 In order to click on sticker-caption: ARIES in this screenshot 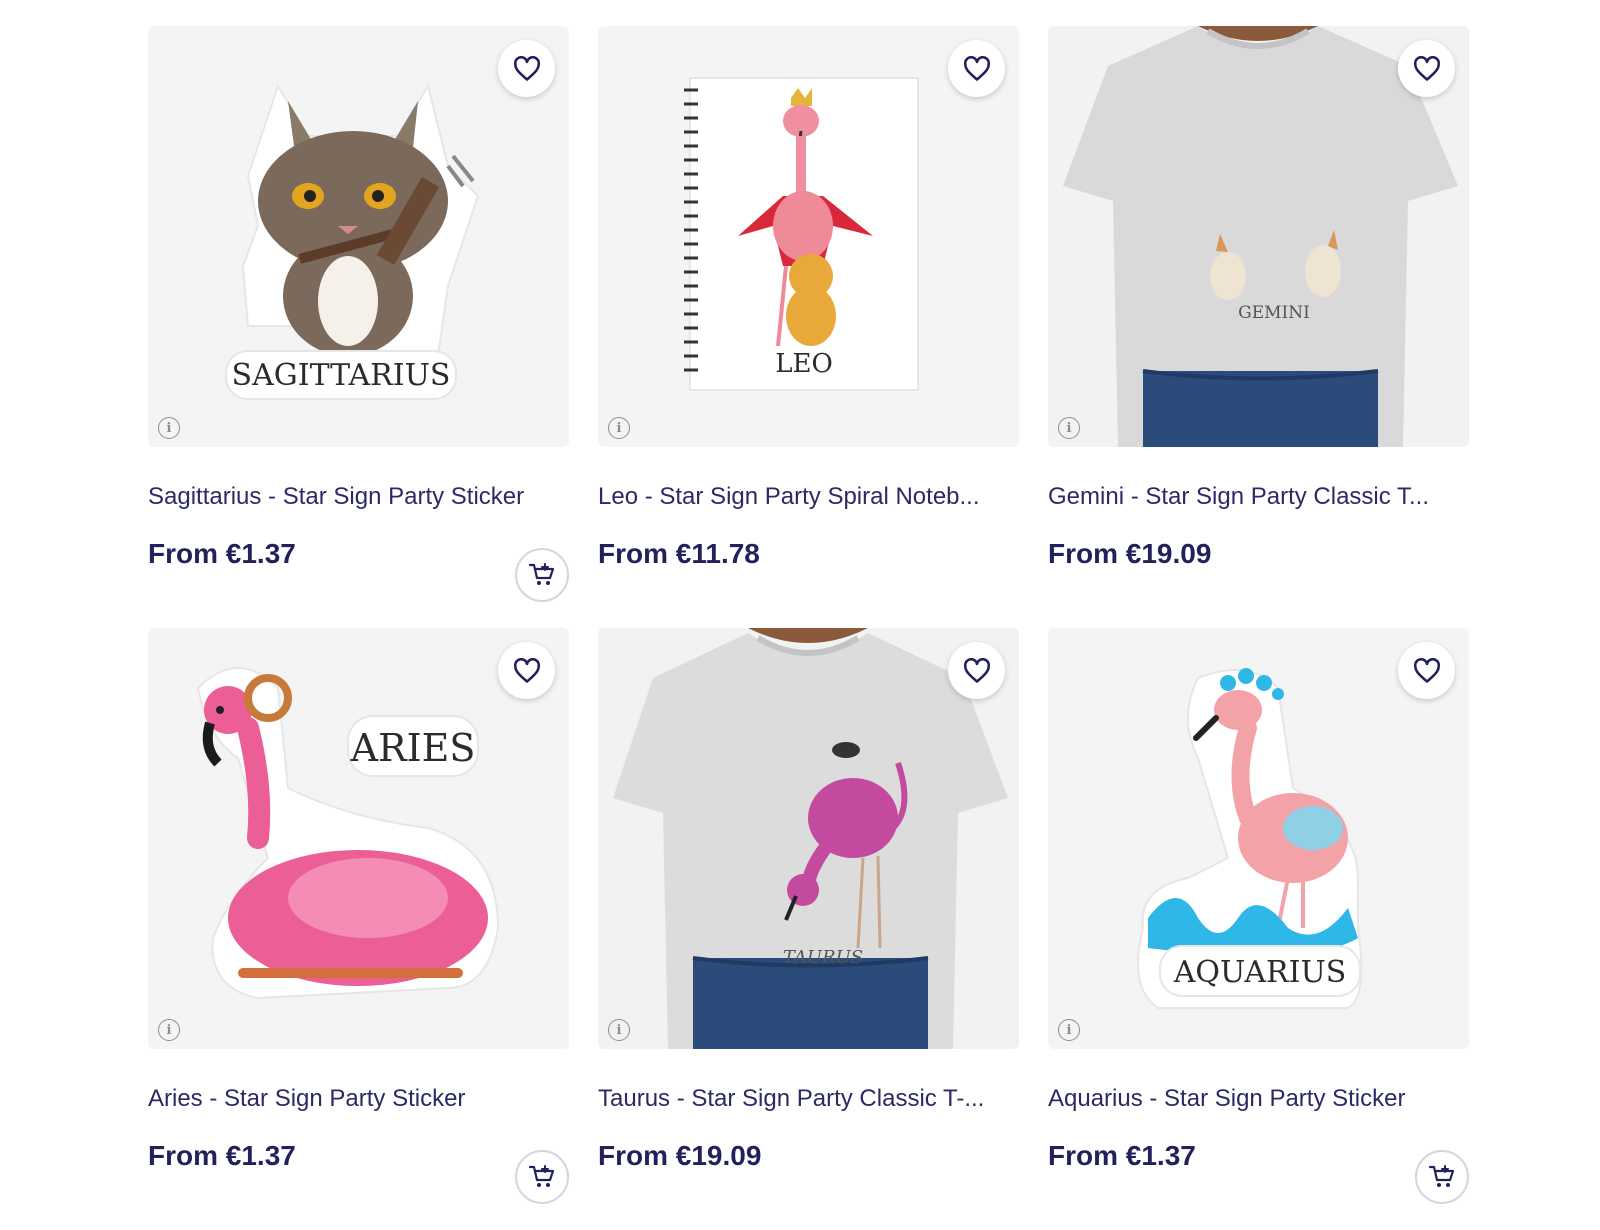, I will do `click(413, 748)`.